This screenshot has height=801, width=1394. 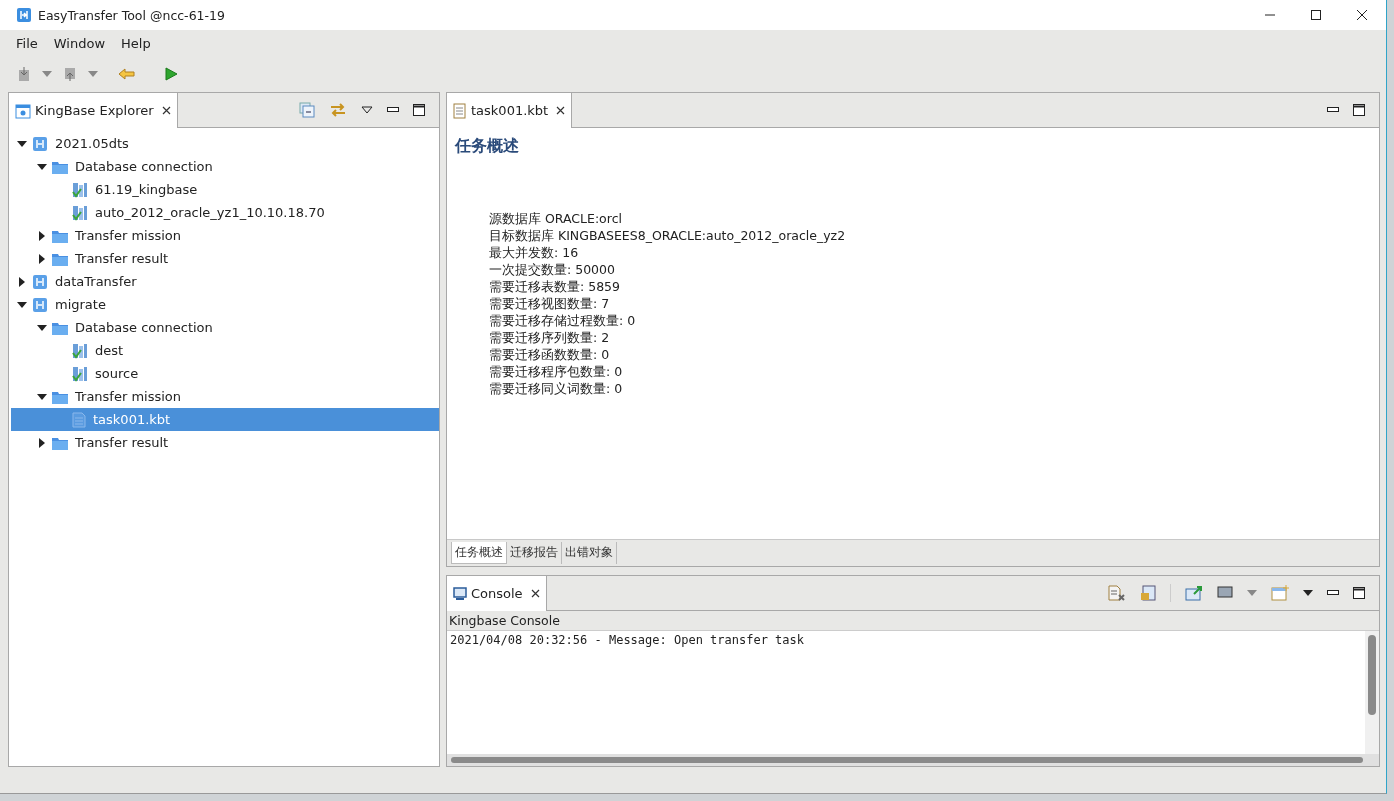 What do you see at coordinates (136, 43) in the screenshot?
I see `menu-item: Help` at bounding box center [136, 43].